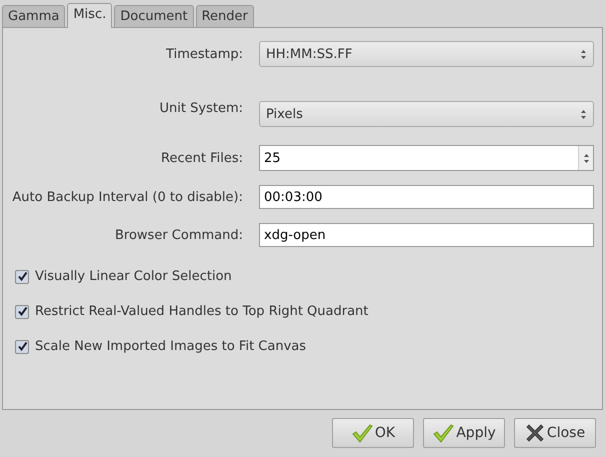 Image resolution: width=605 pixels, height=457 pixels. I want to click on close-icon, so click(534, 433).